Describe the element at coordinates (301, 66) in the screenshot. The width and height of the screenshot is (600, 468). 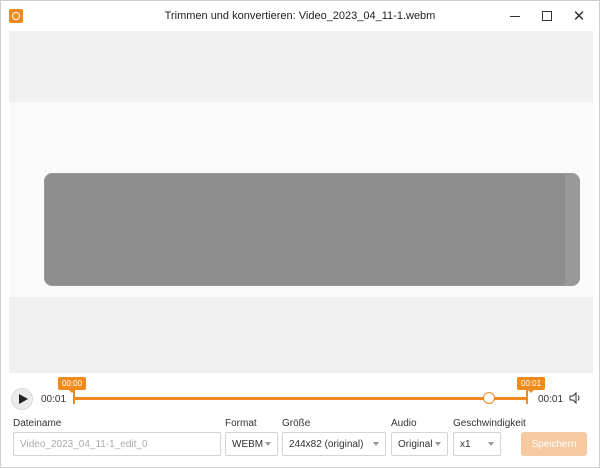
I see `preview-letterbox-top` at that location.